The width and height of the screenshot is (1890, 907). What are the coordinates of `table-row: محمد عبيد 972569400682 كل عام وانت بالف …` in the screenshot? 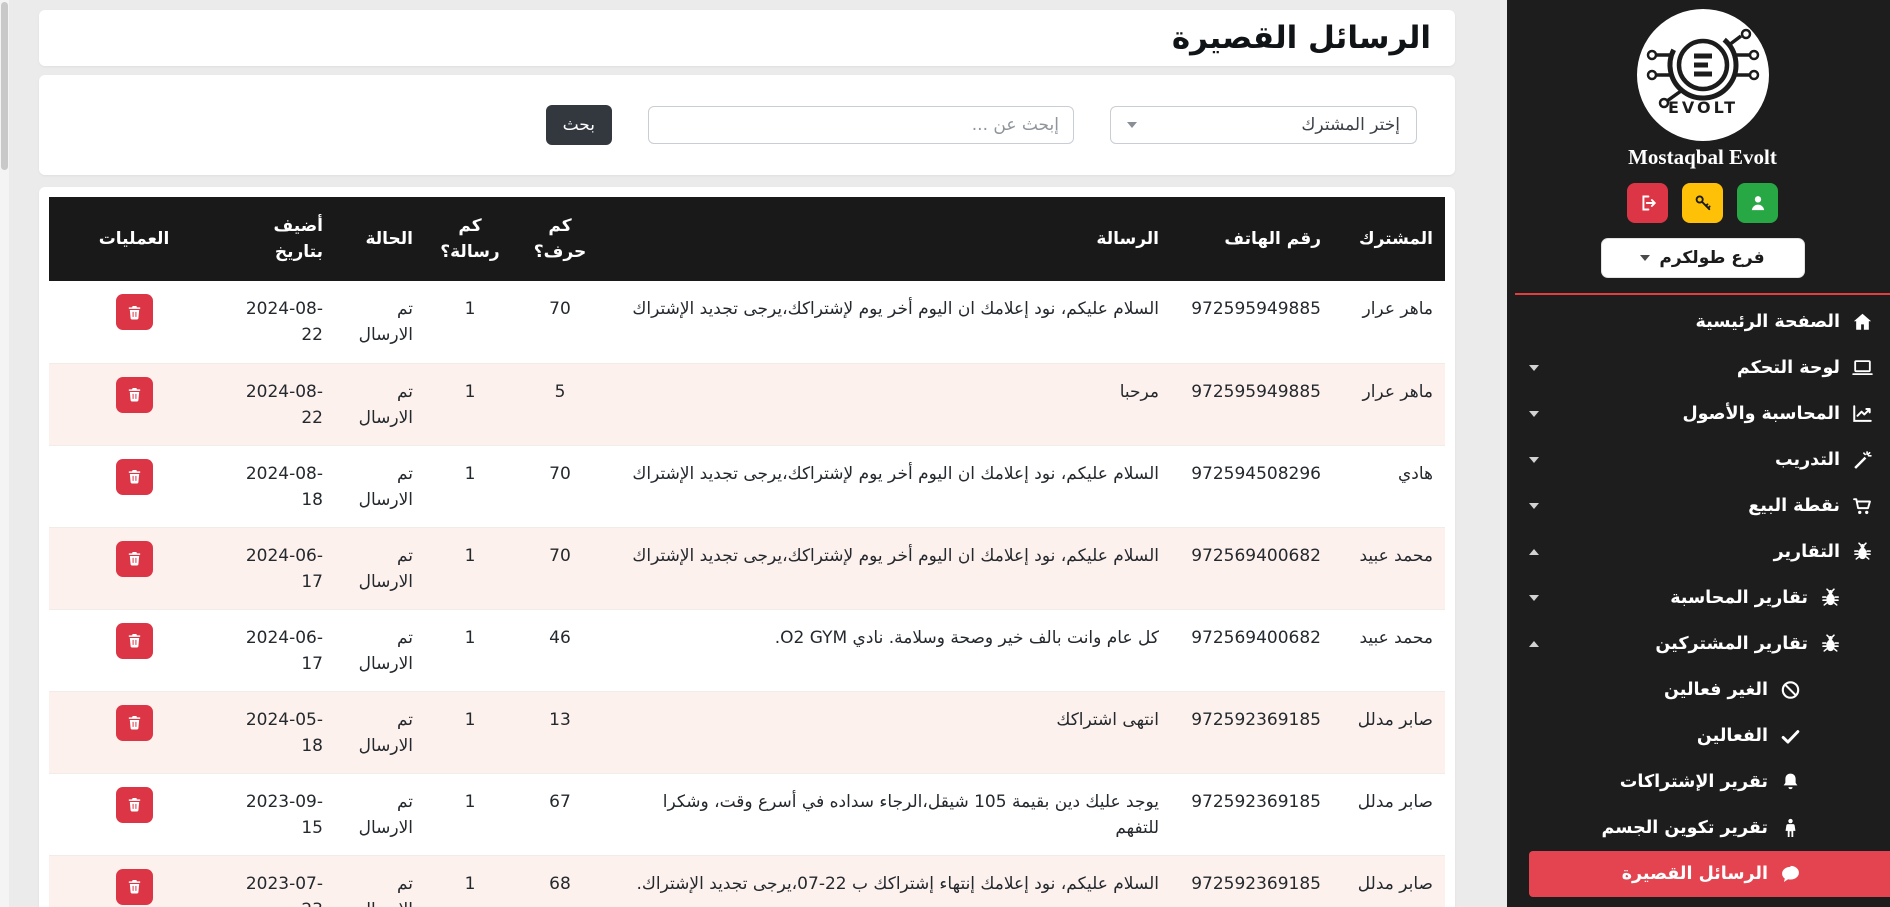 It's located at (747, 649).